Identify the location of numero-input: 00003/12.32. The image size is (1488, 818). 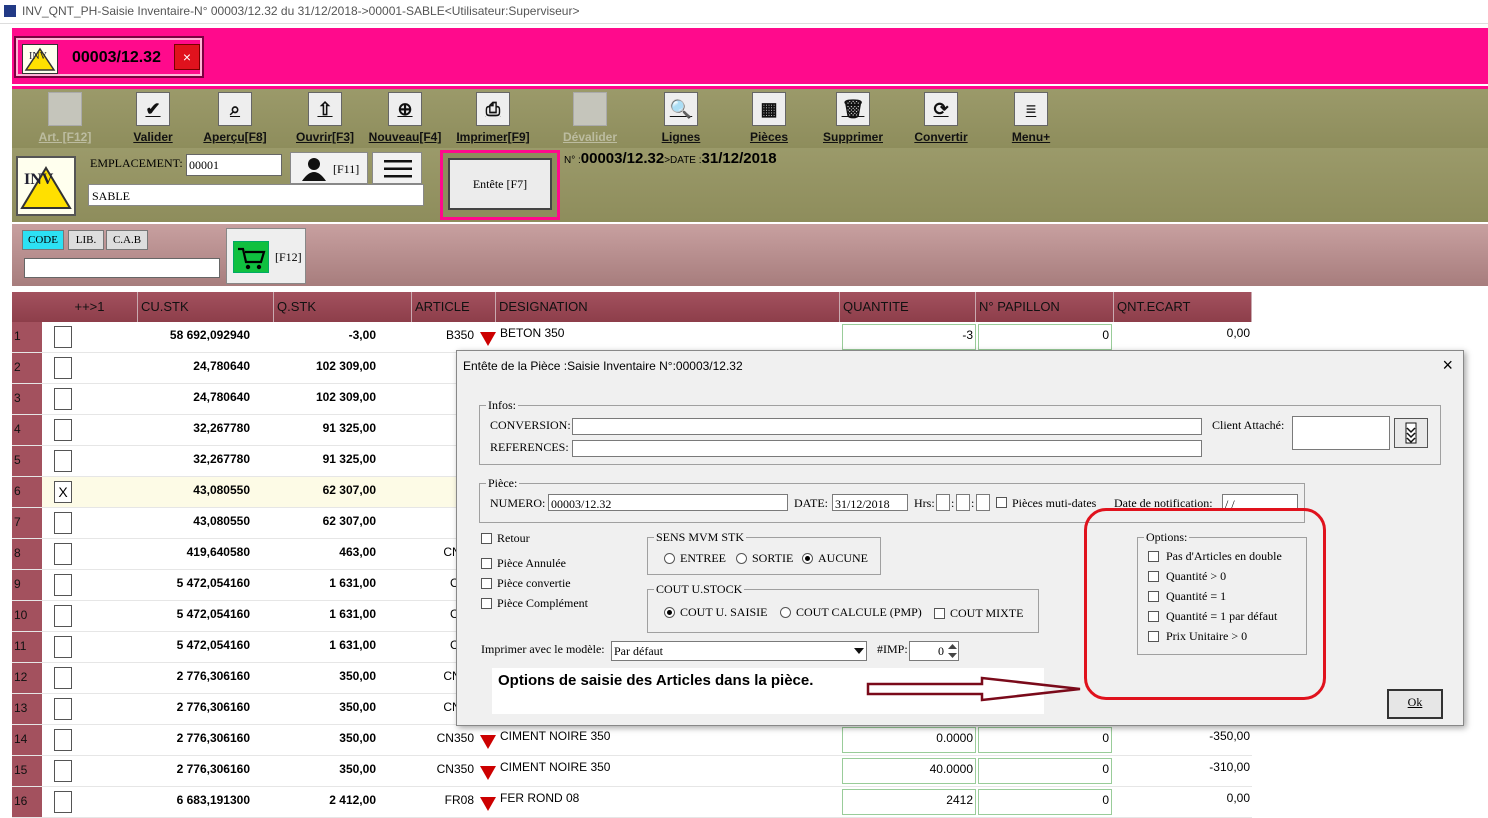
(668, 502).